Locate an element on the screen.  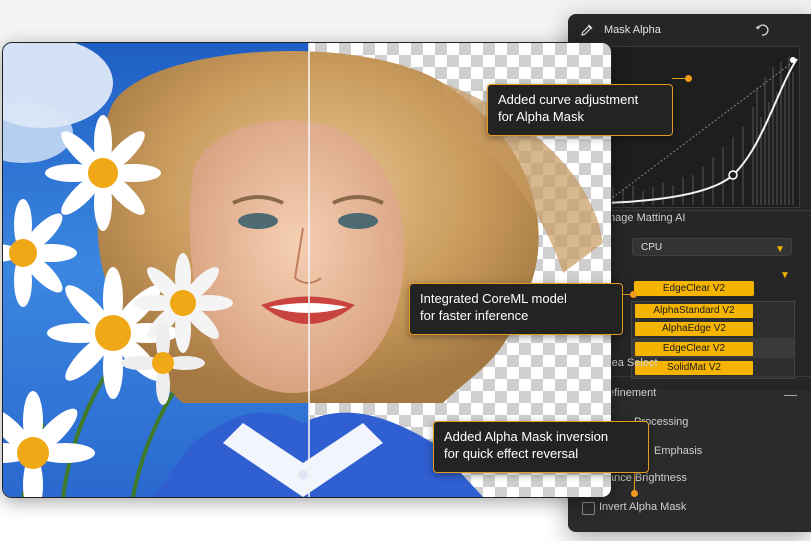
invert-alpha-checkbox is located at coordinates (588, 508).